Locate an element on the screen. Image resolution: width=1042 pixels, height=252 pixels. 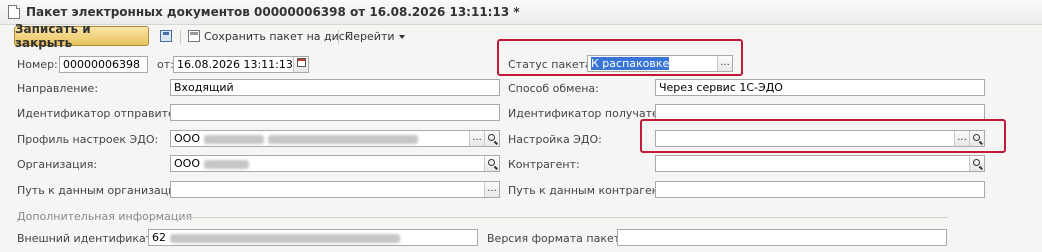
number-field: 00000006398 is located at coordinates (103, 64).